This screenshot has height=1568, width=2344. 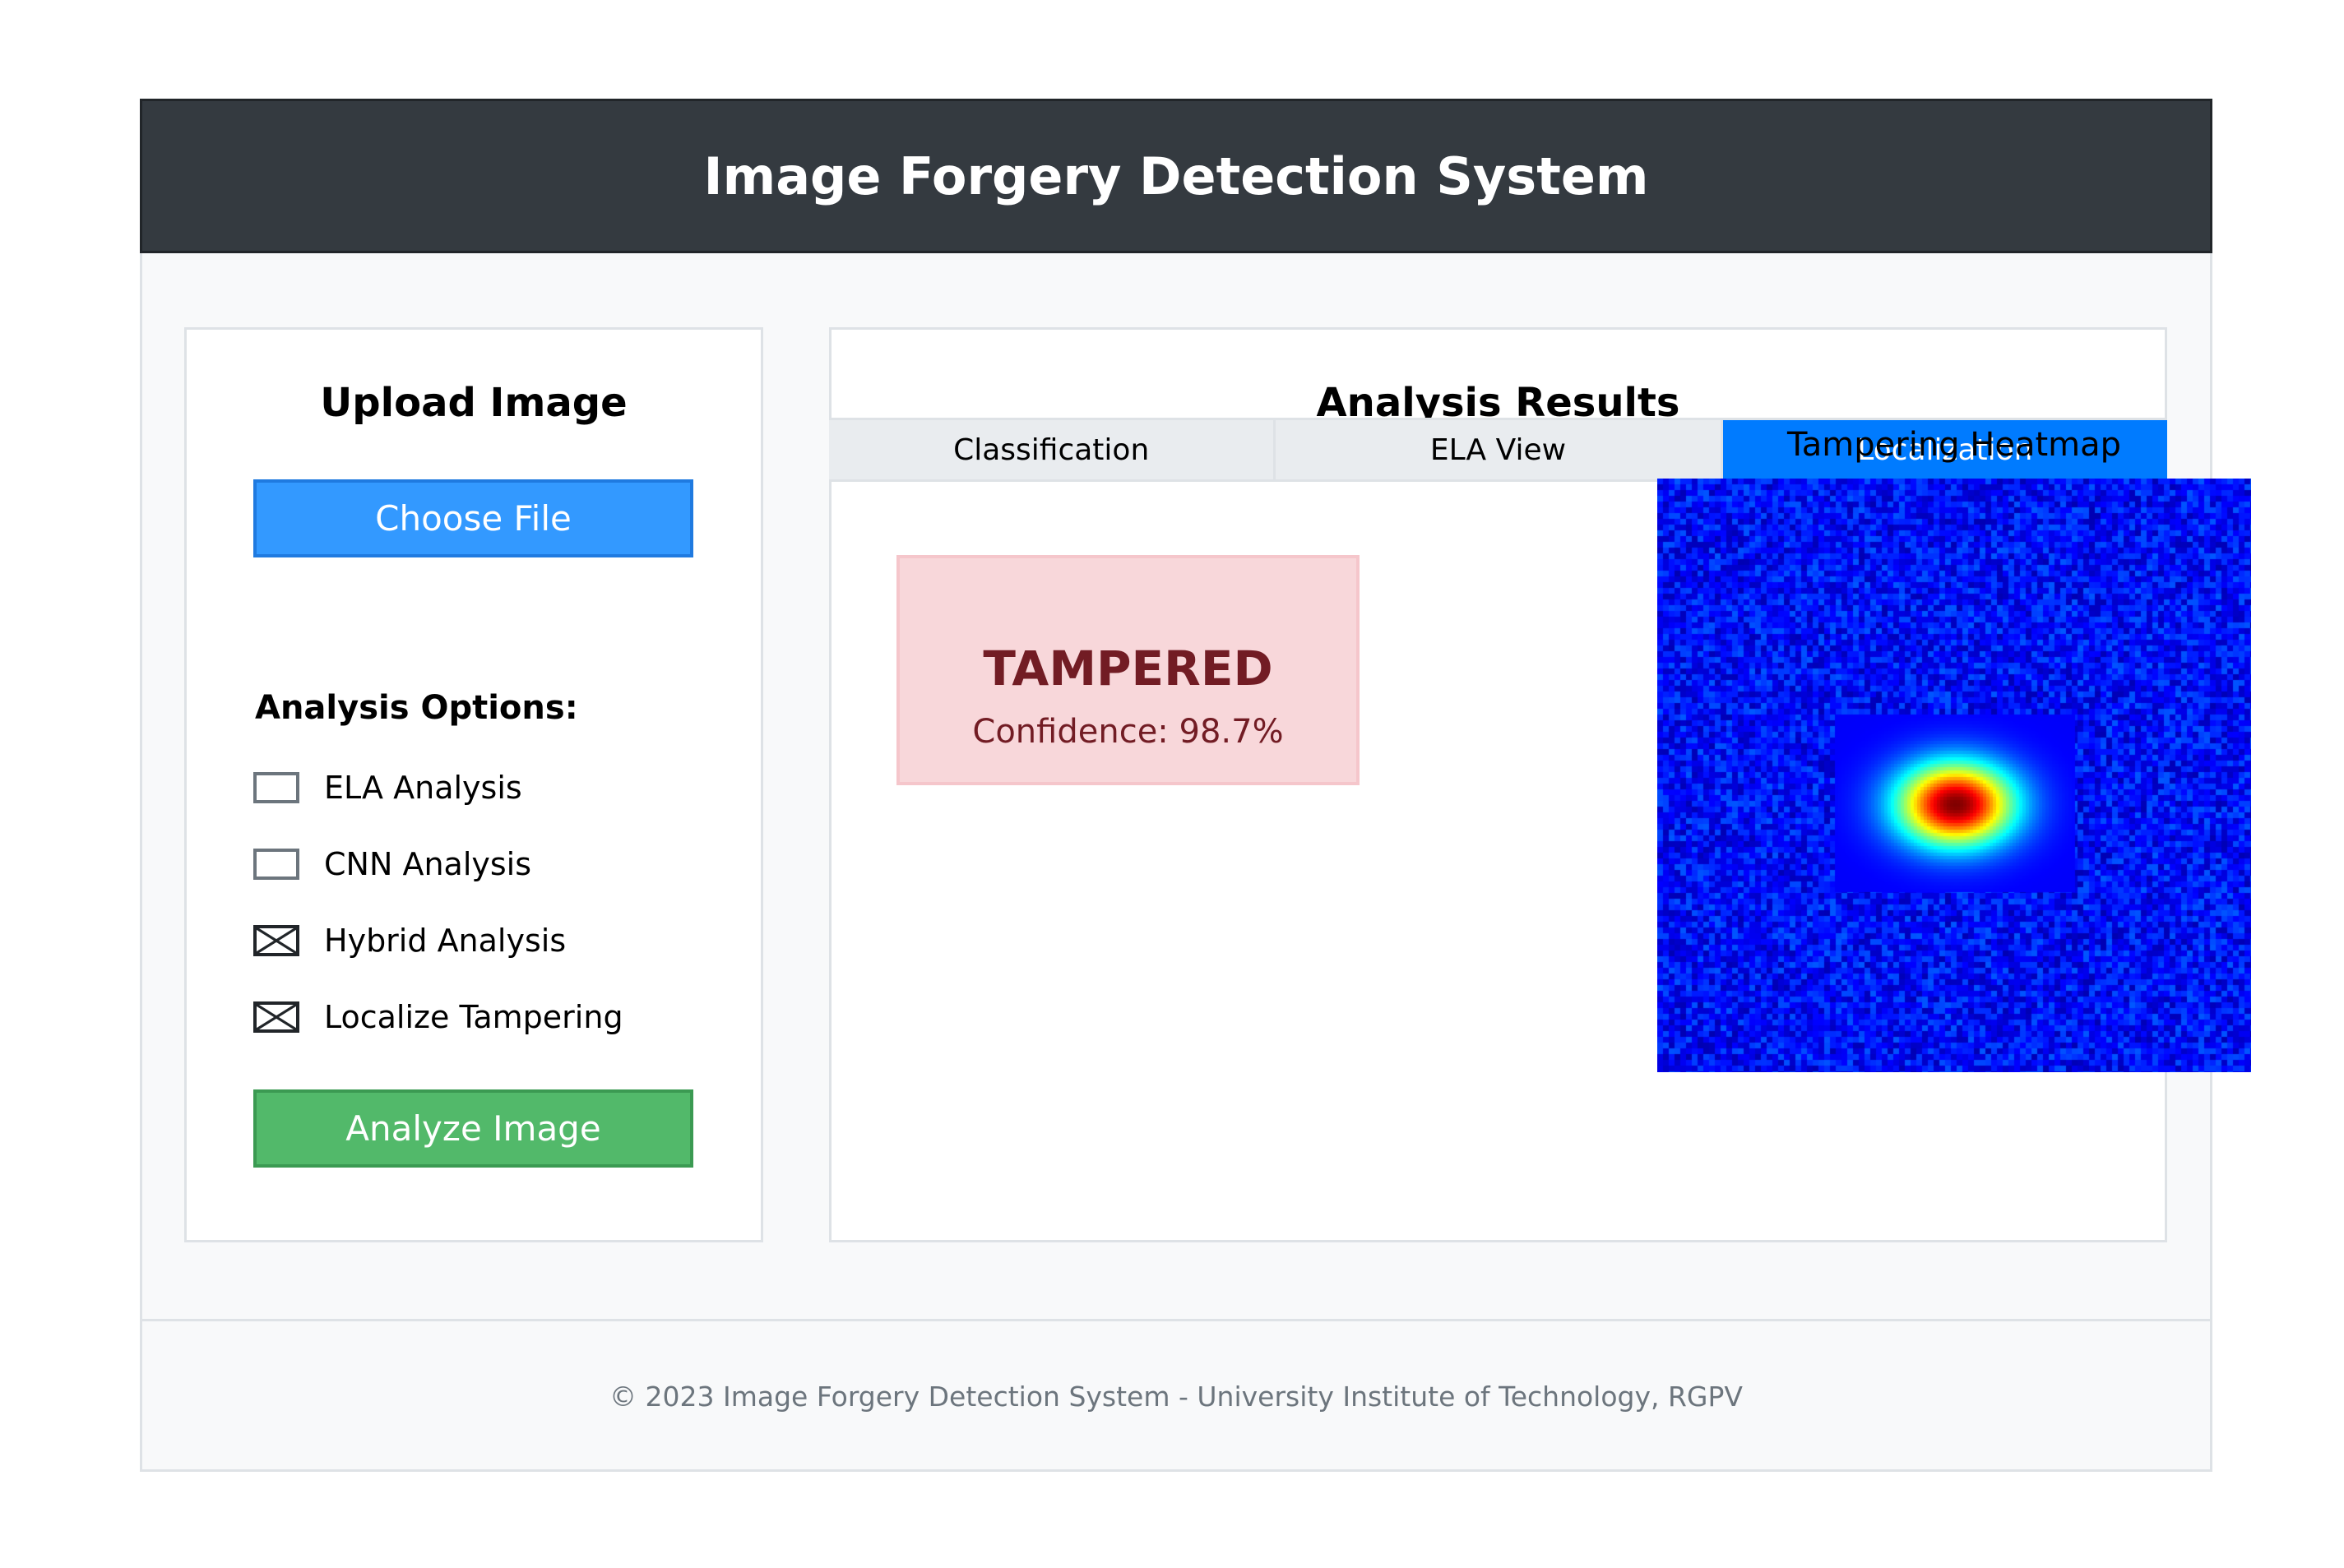 What do you see at coordinates (474, 403) in the screenshot?
I see `upload-title: Upload Image` at bounding box center [474, 403].